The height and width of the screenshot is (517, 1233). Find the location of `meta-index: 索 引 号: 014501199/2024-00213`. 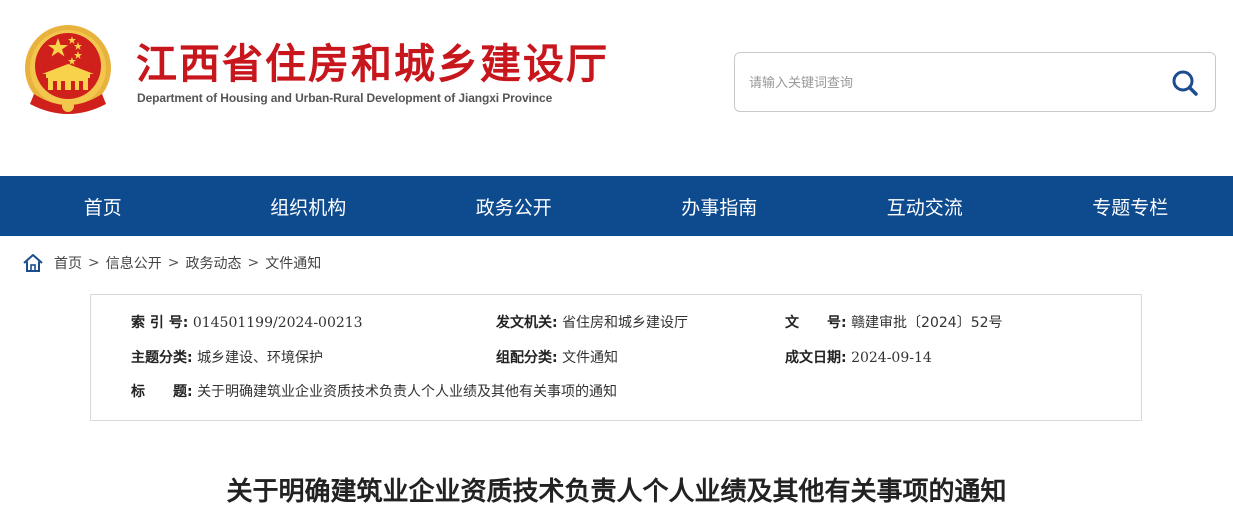

meta-index: 索 引 号: 014501199/2024-00213 is located at coordinates (247, 323).